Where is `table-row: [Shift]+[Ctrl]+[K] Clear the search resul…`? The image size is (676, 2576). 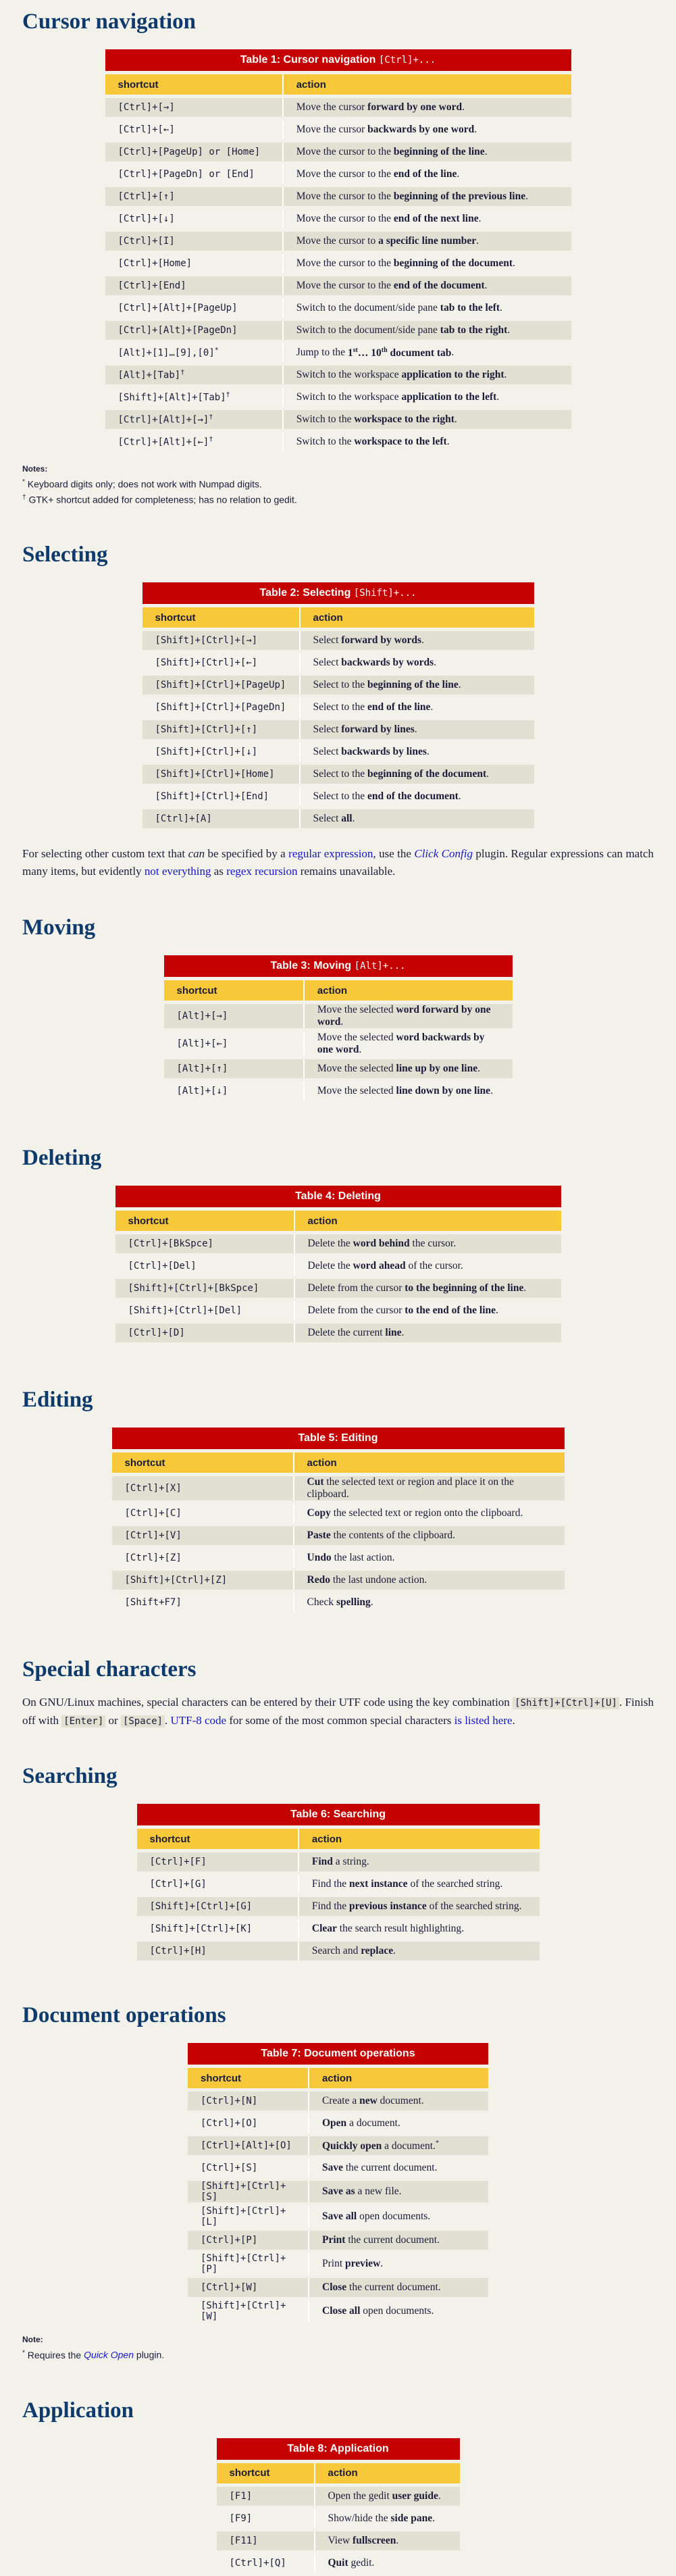 table-row: [Shift]+[Ctrl]+[K] Clear the search resul… is located at coordinates (338, 1929).